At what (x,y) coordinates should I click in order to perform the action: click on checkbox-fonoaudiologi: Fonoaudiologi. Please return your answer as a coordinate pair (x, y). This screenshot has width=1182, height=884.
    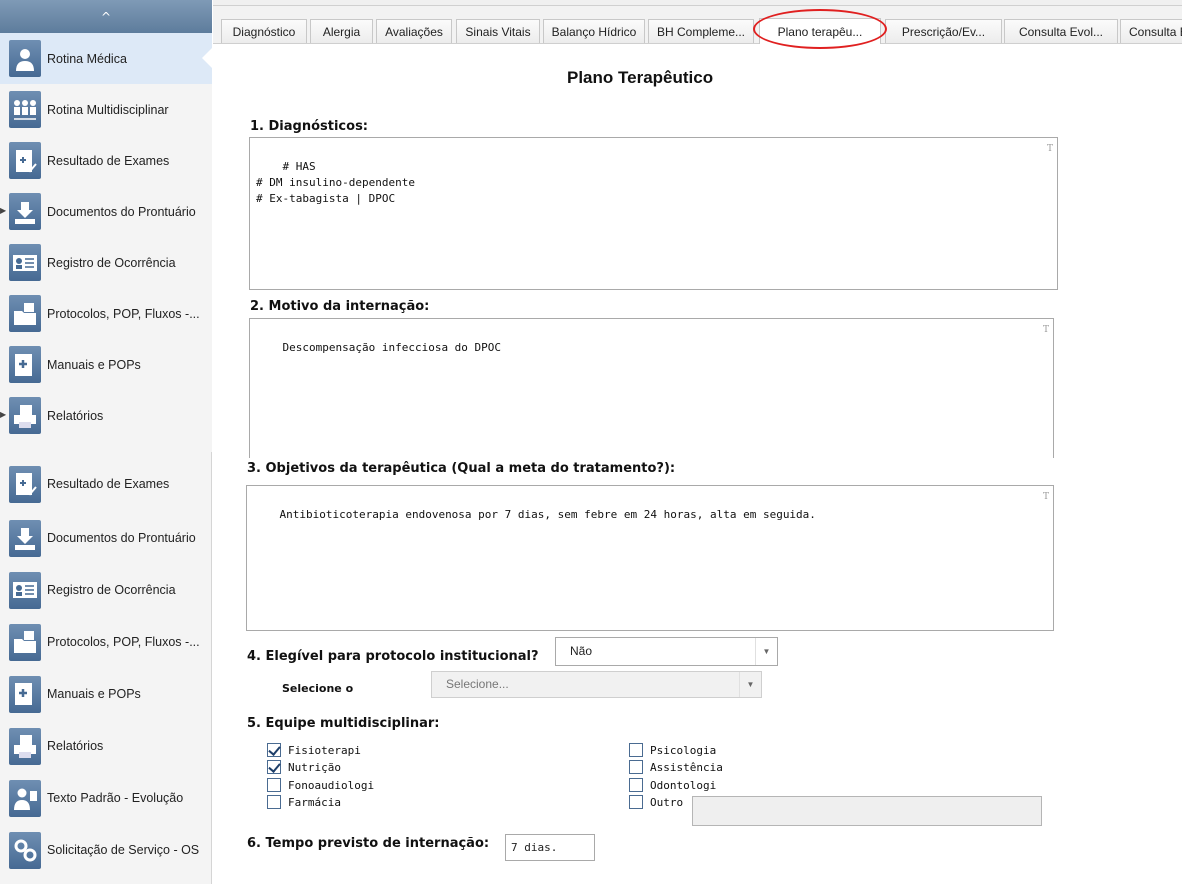
    Looking at the image, I should click on (320, 785).